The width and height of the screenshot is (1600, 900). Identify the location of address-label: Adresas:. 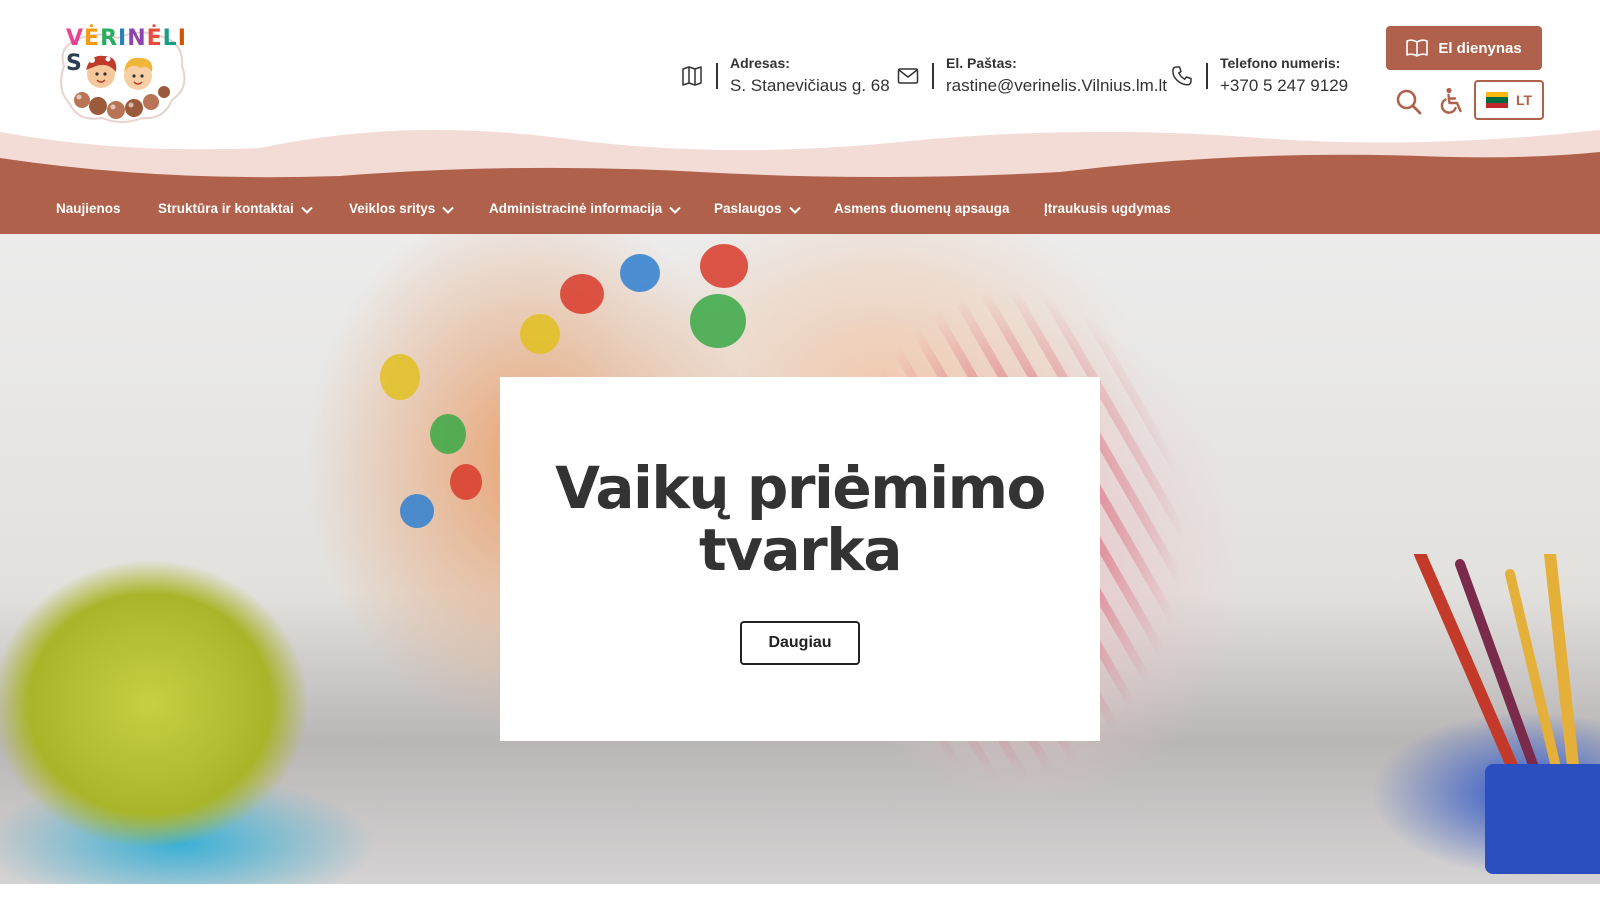
(760, 63).